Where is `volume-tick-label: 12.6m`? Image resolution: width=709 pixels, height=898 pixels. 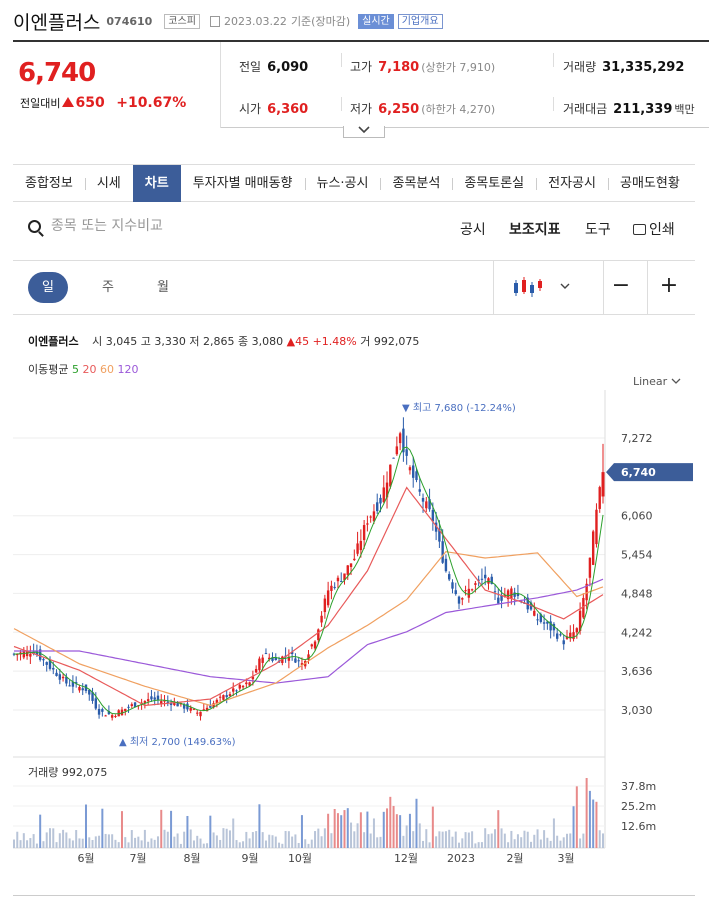
volume-tick-label: 12.6m is located at coordinates (638, 826).